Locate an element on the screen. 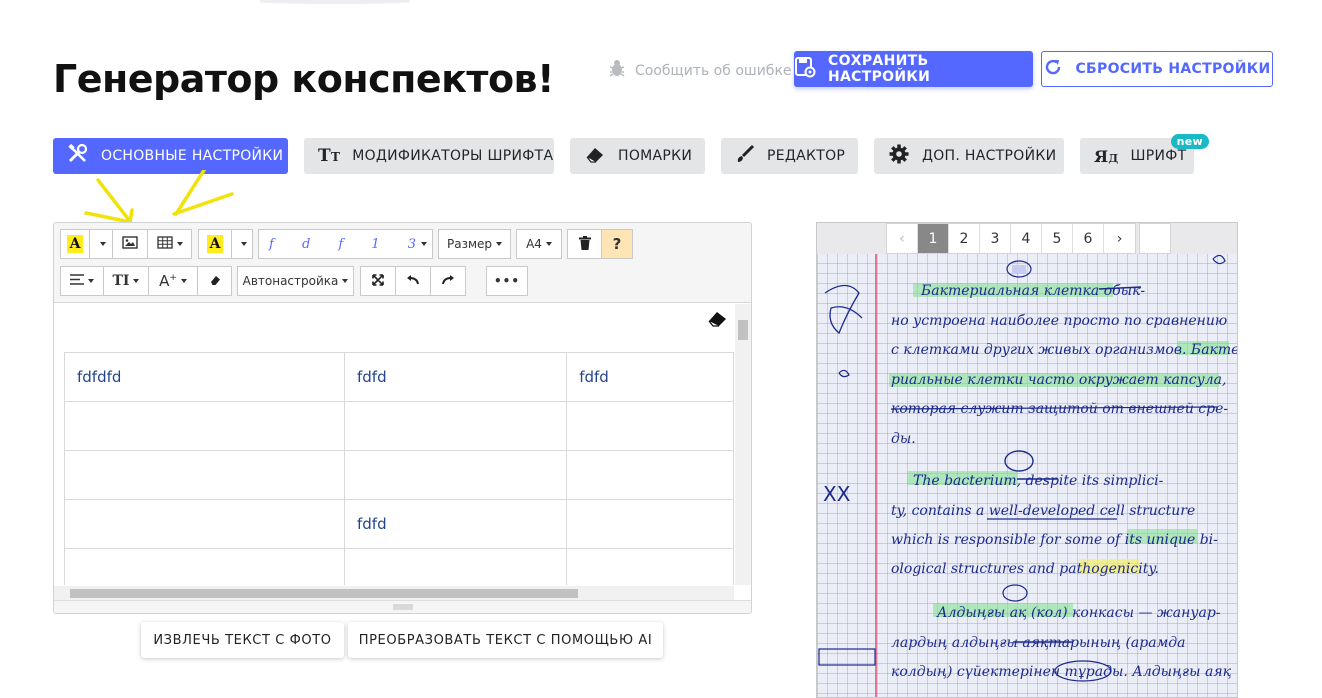  align-dropdown is located at coordinates (82, 281).